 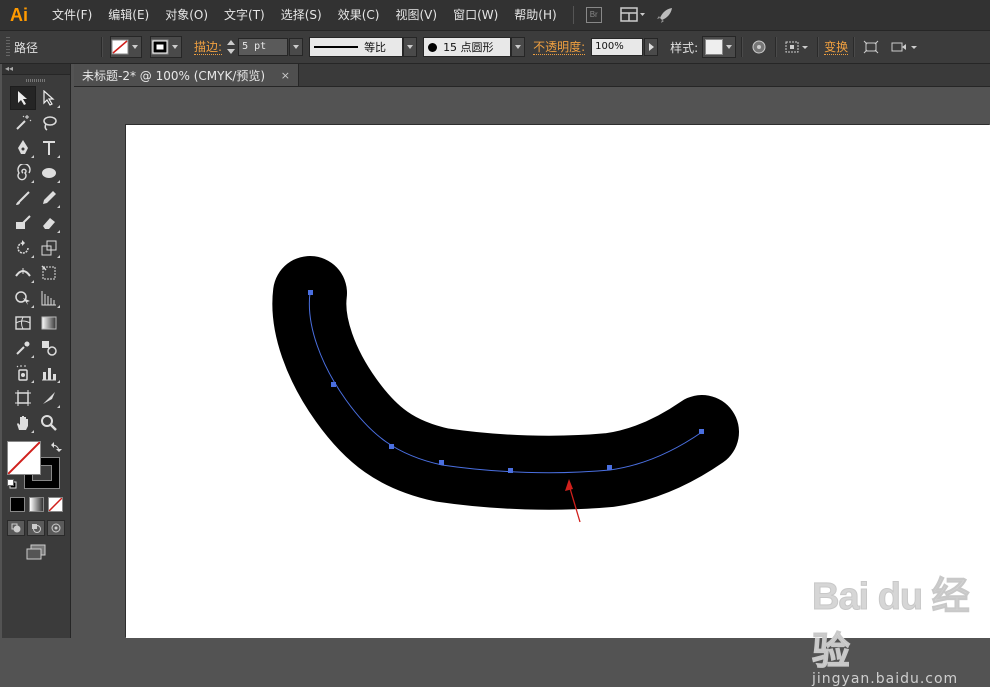 I want to click on tools-collapse-button: ◂◂, so click(x=36, y=69).